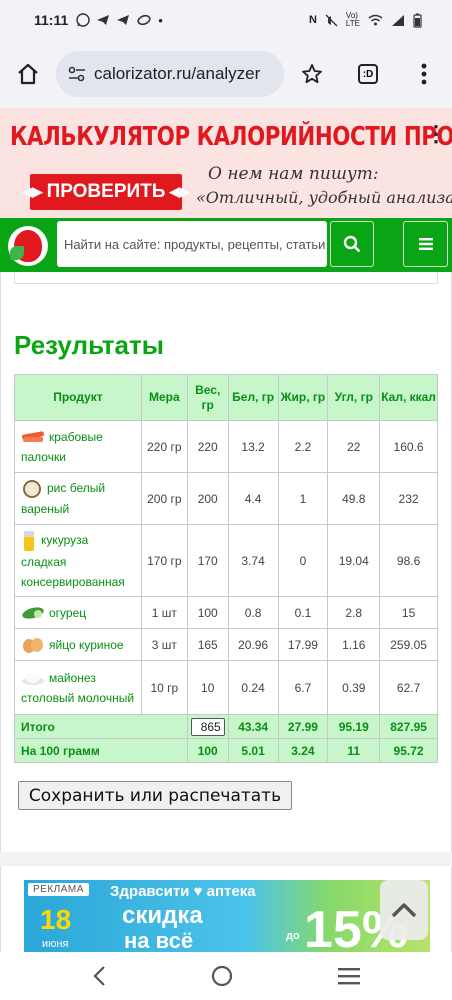 The height and width of the screenshot is (1000, 452). Describe the element at coordinates (226, 278) in the screenshot. I see `previous-card-edge` at that location.